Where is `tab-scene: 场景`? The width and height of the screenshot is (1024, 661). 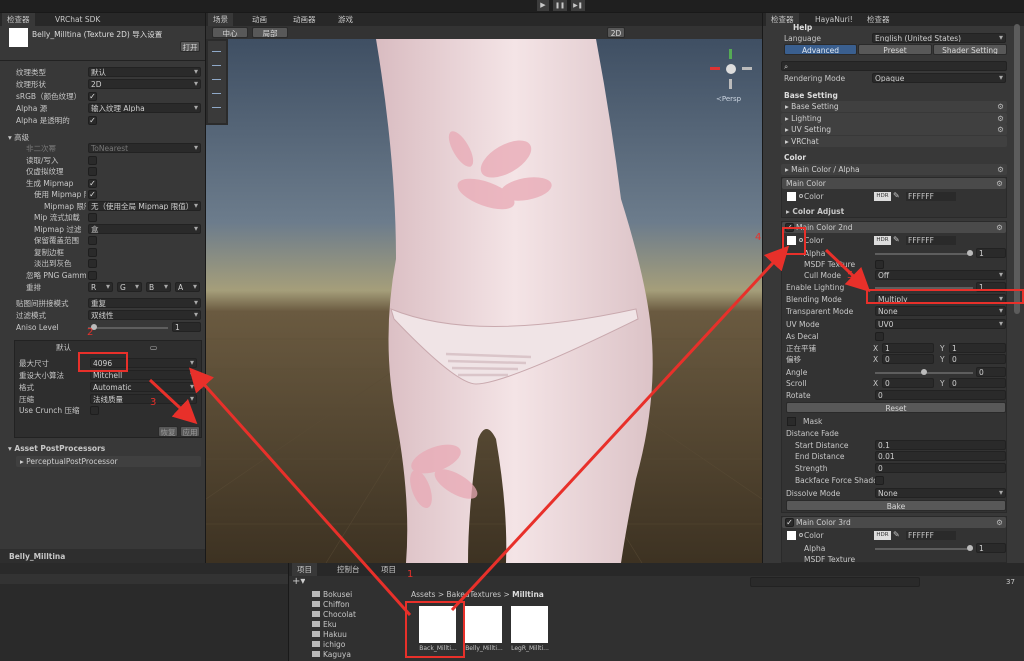
tab-scene: 场景 is located at coordinates (220, 19).